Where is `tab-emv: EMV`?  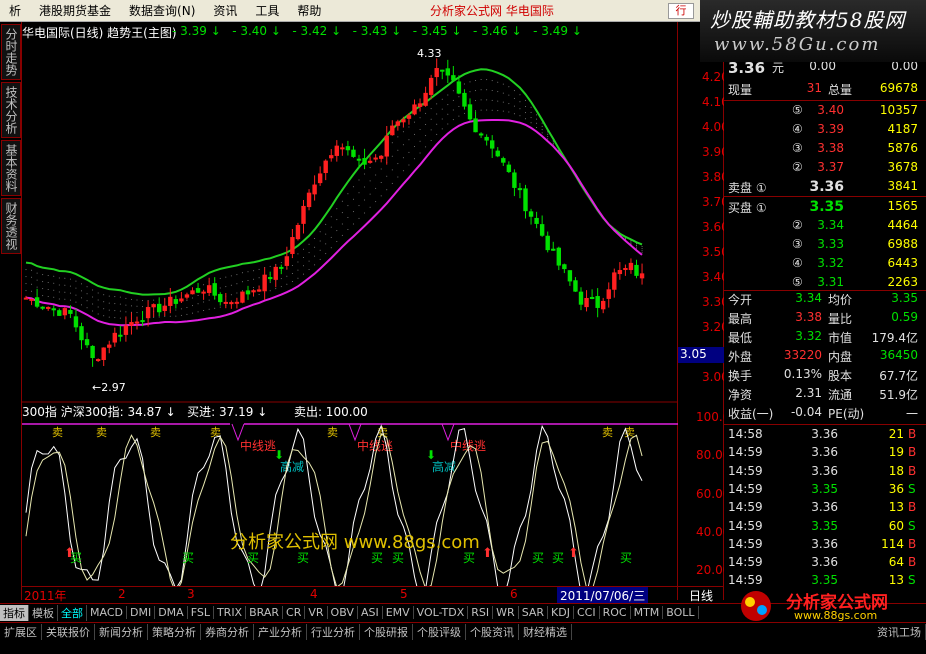
tab-emv: EMV is located at coordinates (398, 612).